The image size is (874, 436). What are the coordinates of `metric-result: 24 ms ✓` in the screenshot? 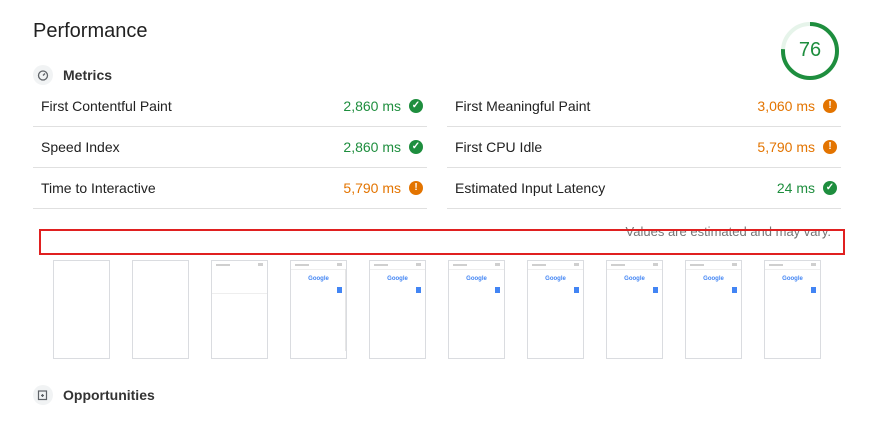 It's located at (807, 188).